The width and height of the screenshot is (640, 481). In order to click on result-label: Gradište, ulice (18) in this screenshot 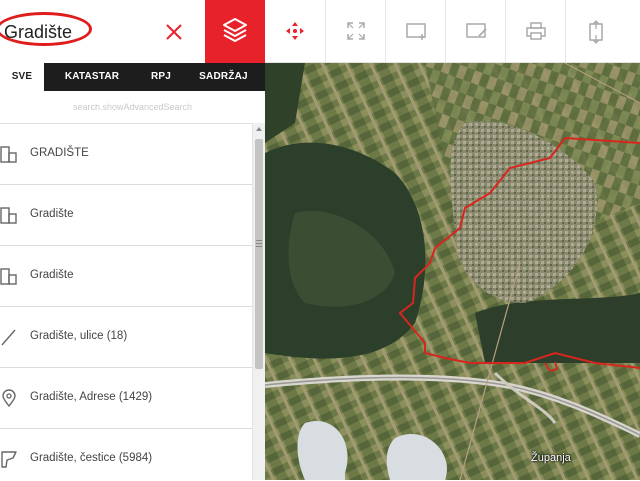, I will do `click(79, 336)`.